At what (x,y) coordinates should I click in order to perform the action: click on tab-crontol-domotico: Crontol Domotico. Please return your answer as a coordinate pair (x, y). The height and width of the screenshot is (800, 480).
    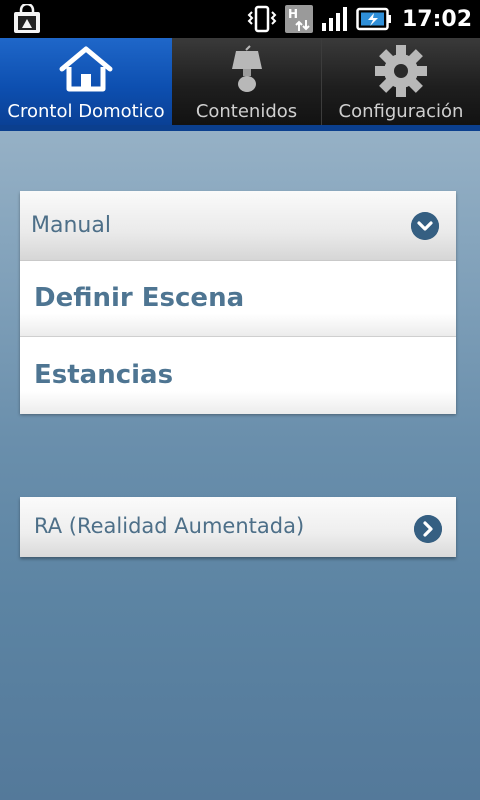
    Looking at the image, I should click on (86, 83).